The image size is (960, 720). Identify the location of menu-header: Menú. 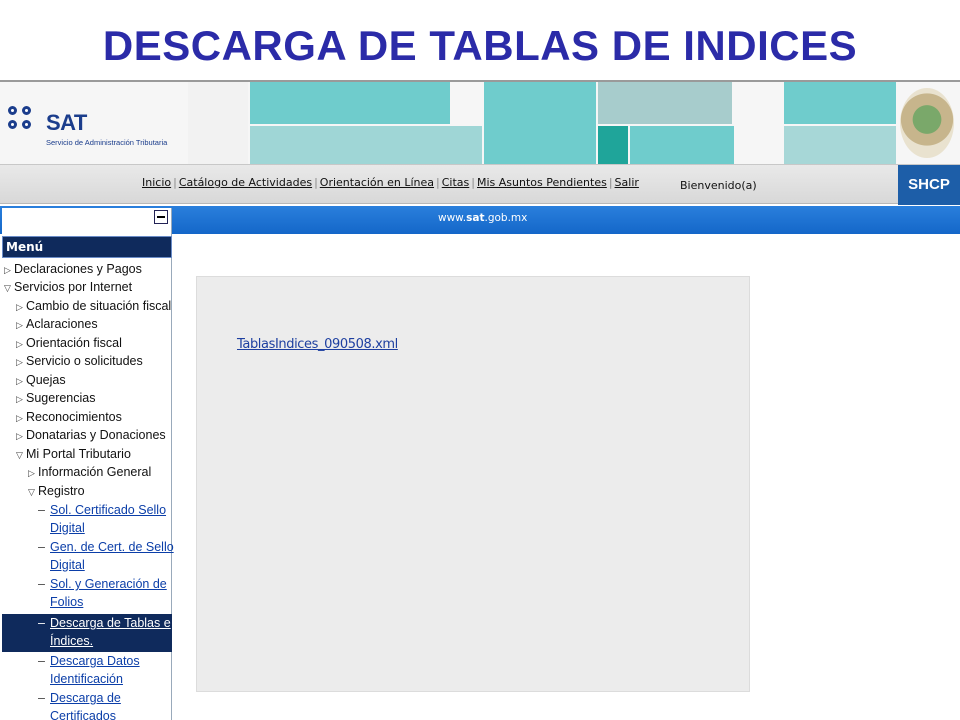
(87, 247).